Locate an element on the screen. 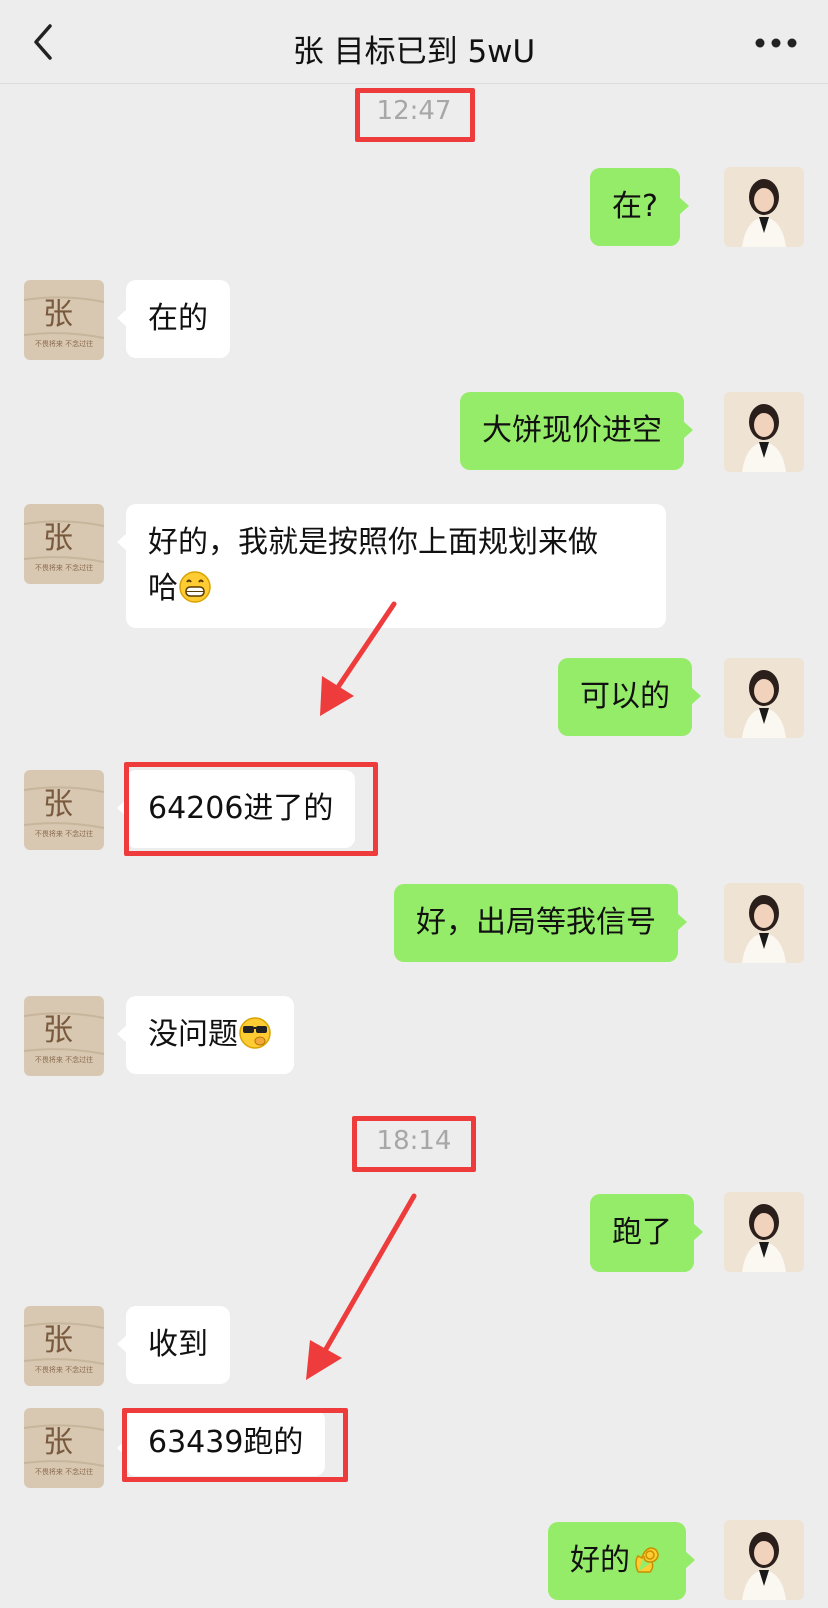 This screenshot has height=1608, width=828. grinning-face-emoji-icon is located at coordinates (195, 587).